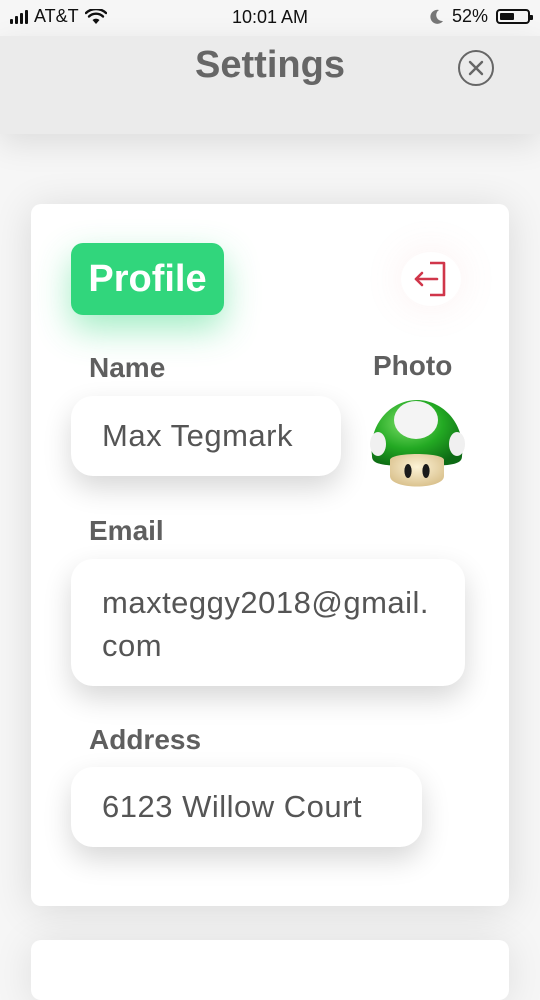 Image resolution: width=540 pixels, height=1000 pixels. I want to click on address-field: 6123 Willow Court, so click(246, 807).